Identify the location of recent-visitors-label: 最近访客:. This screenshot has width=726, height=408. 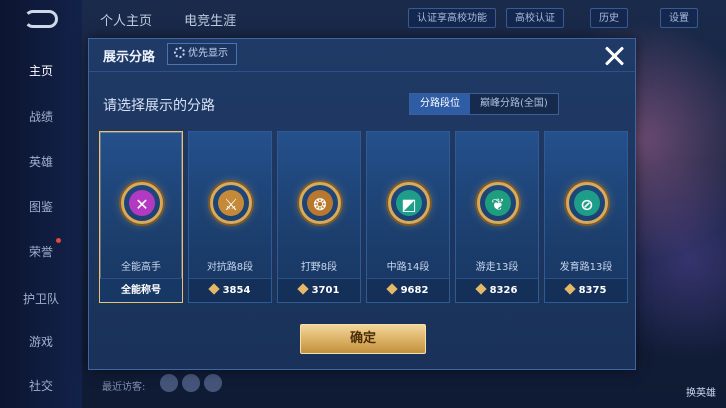
(124, 387).